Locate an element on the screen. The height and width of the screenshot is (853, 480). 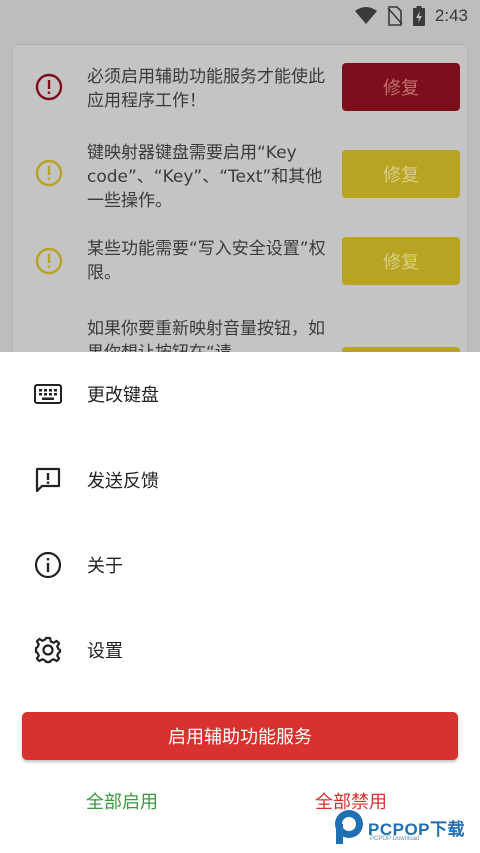
keyboard-icon is located at coordinates (48, 394).